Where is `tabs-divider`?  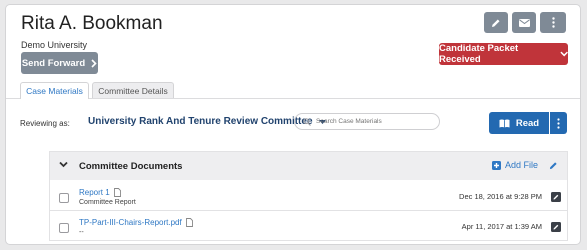 tabs-divider is located at coordinates (293, 98).